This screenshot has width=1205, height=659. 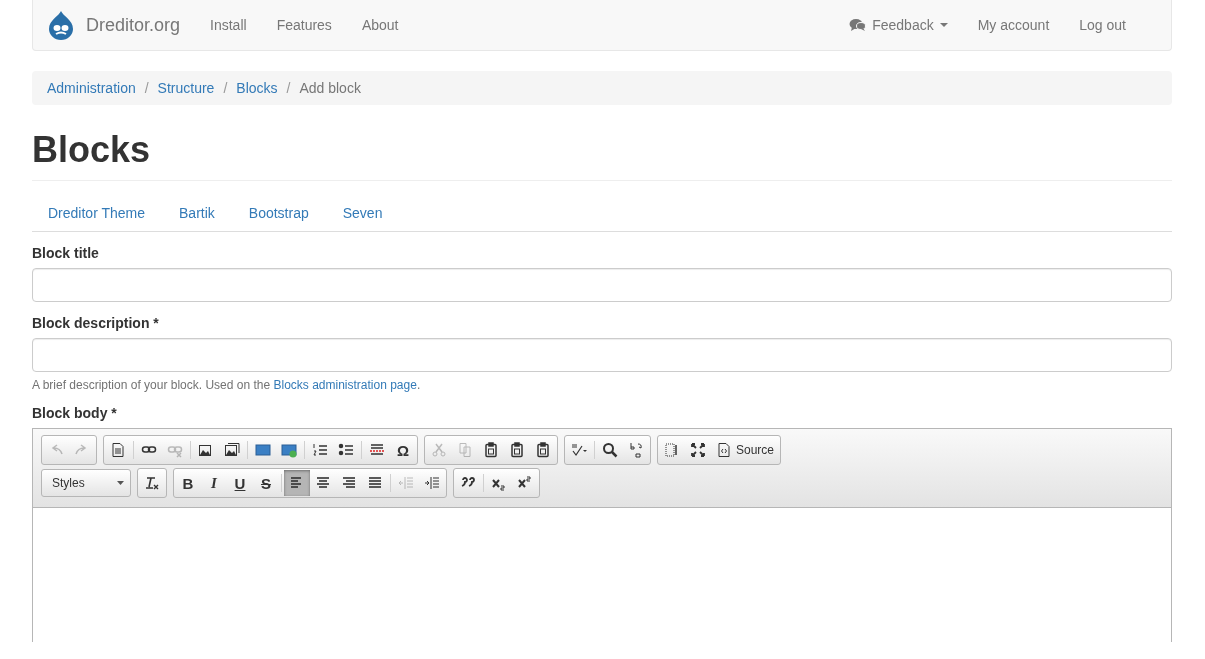 What do you see at coordinates (345, 385) in the screenshot?
I see `blocks-admin-link: Blocks administration page` at bounding box center [345, 385].